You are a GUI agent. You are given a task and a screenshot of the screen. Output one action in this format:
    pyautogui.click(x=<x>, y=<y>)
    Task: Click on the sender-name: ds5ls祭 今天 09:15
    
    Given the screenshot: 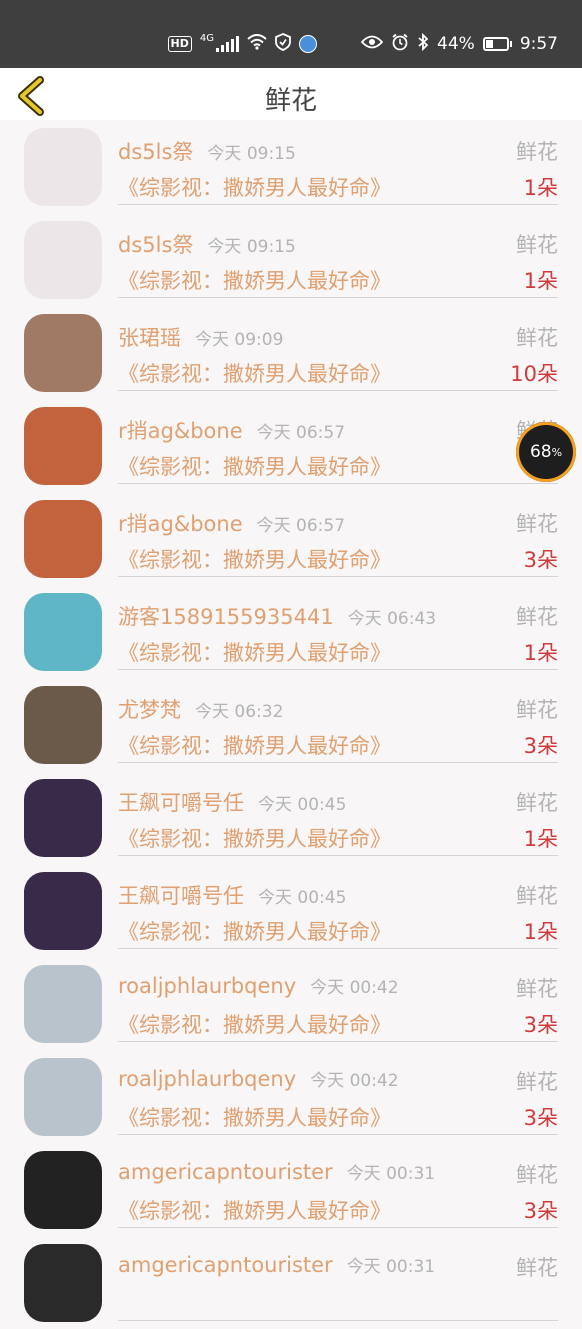 What is the action you would take?
    pyautogui.click(x=207, y=151)
    